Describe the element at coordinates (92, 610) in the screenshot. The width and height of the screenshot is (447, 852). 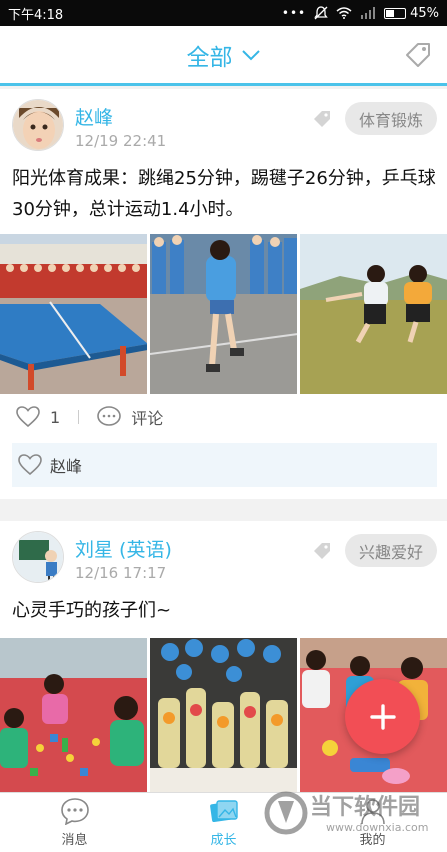
I see `post-text: 心灵手巧的孩子们~` at that location.